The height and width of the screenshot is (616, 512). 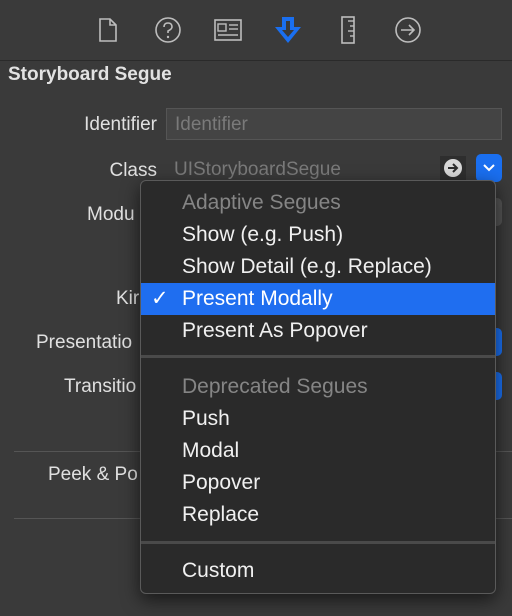 What do you see at coordinates (318, 419) in the screenshot?
I see `menu-item-push: Push` at bounding box center [318, 419].